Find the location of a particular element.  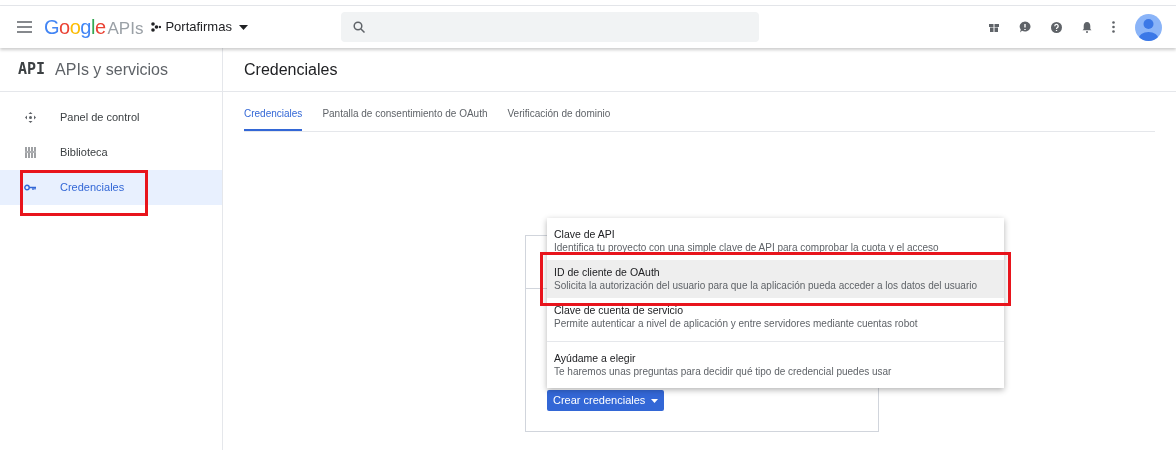

api-logo: API is located at coordinates (32, 70).